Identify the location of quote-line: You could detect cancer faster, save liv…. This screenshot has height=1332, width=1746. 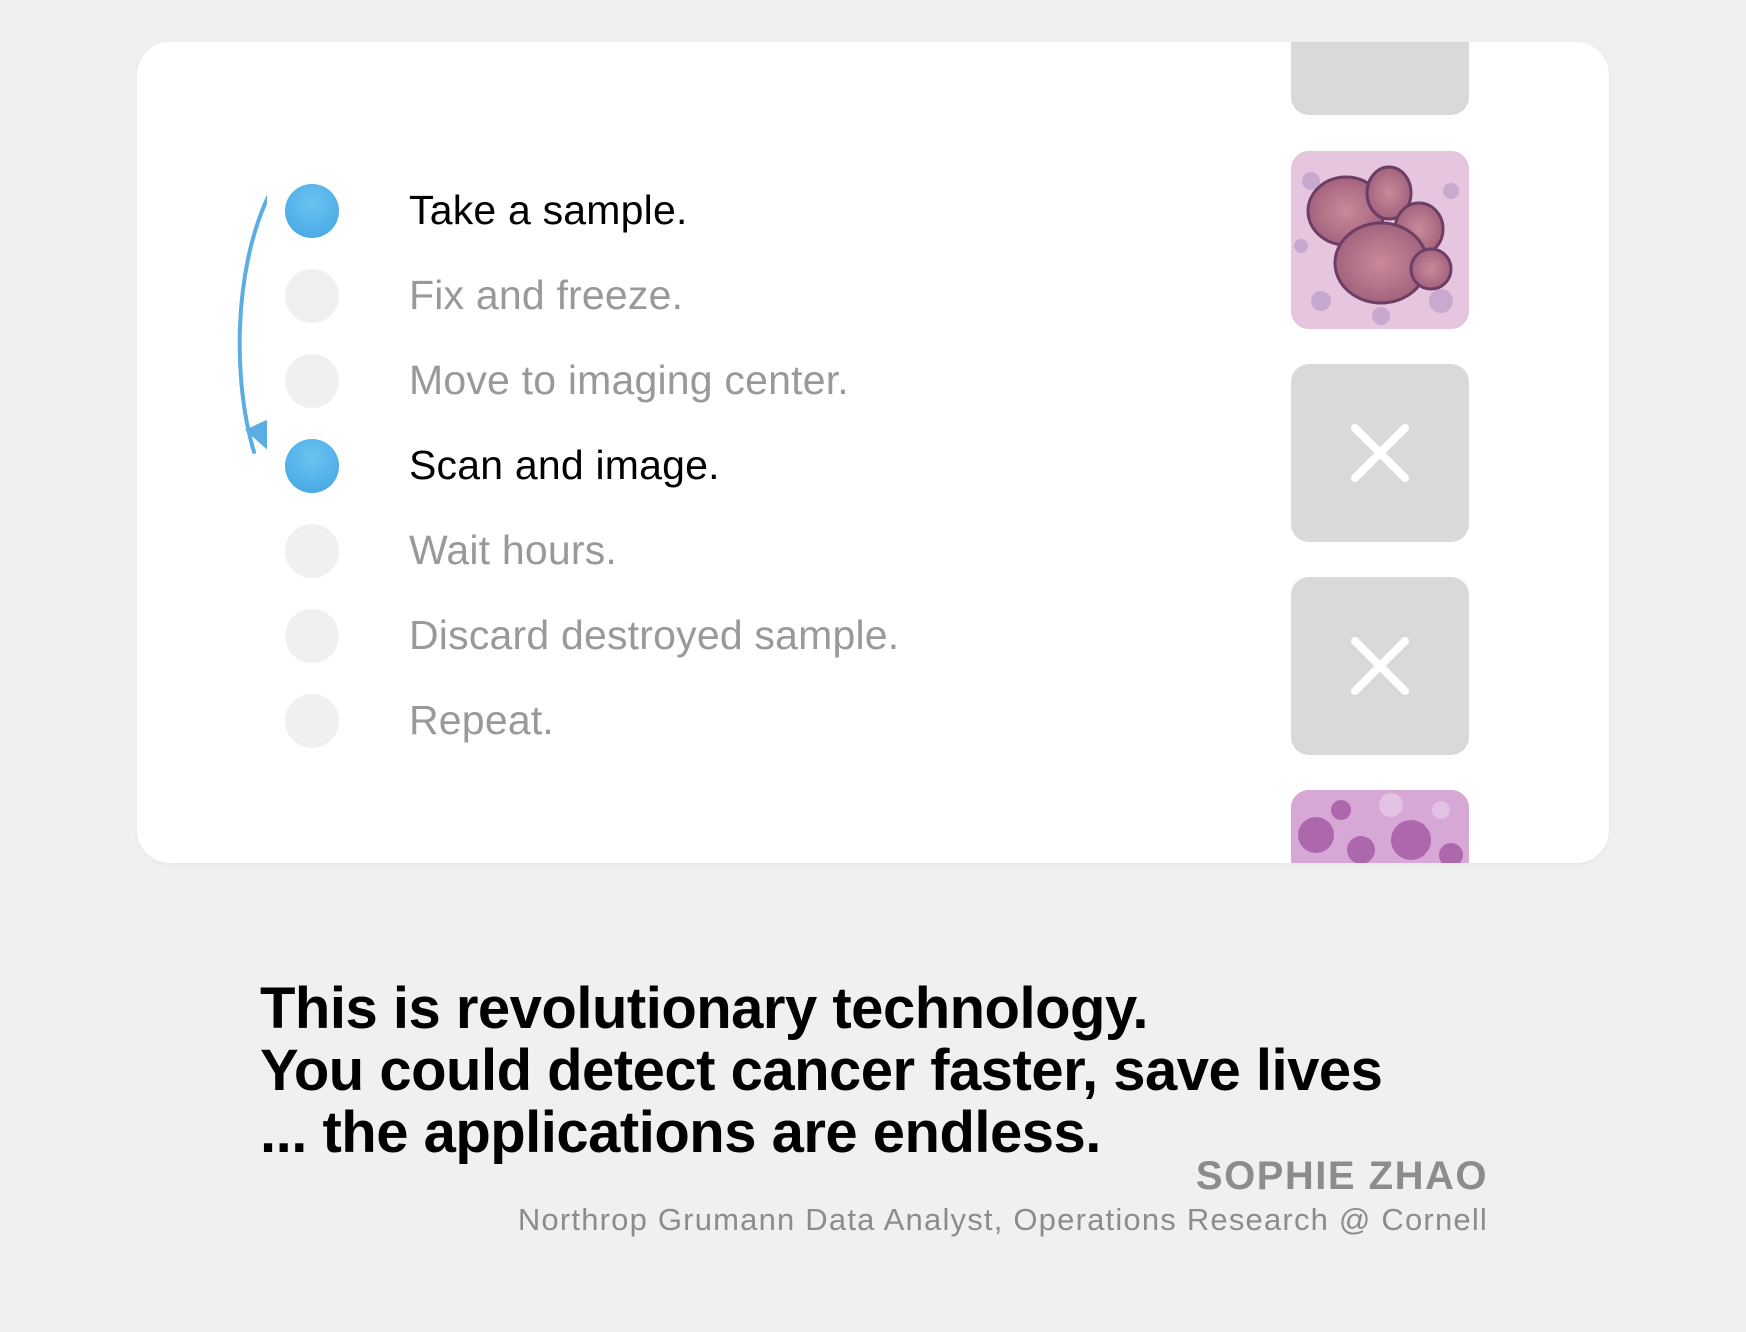
(821, 1070).